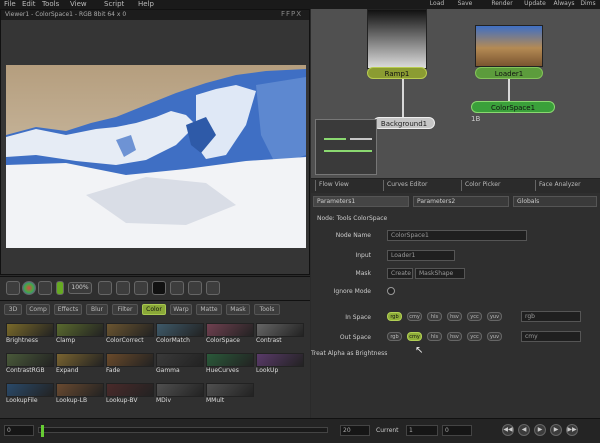 This screenshot has width=600, height=443. Describe the element at coordinates (80, 334) in the screenshot. I see `tool-clamp: Clamp` at that location.